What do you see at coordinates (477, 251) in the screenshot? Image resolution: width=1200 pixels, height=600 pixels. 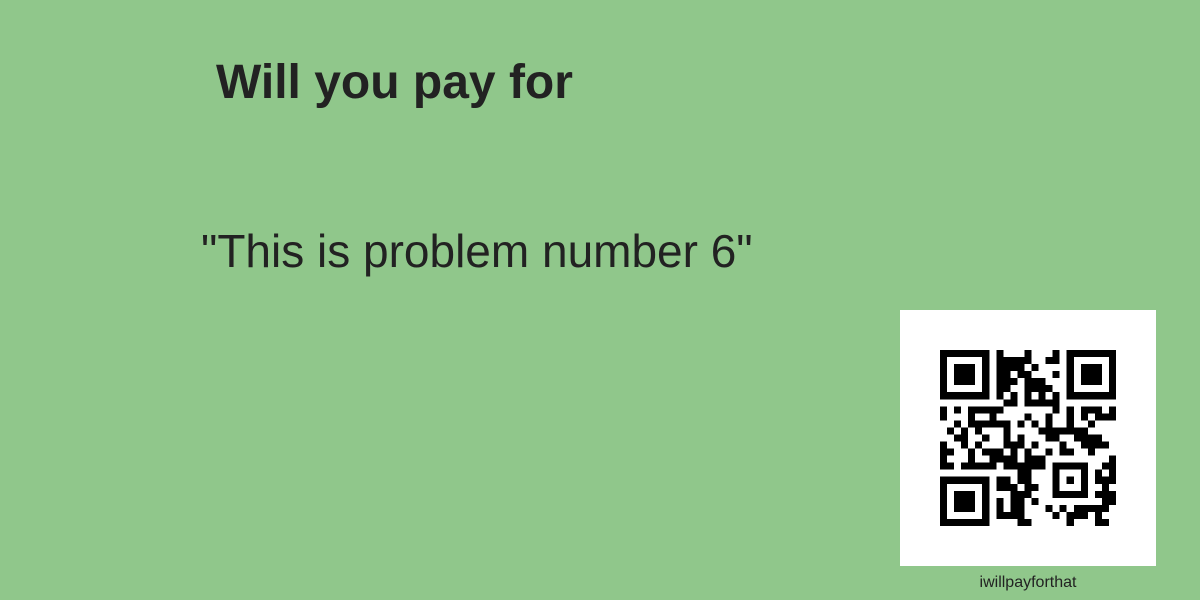 I see `quote-text: "This is problem number 6"` at bounding box center [477, 251].